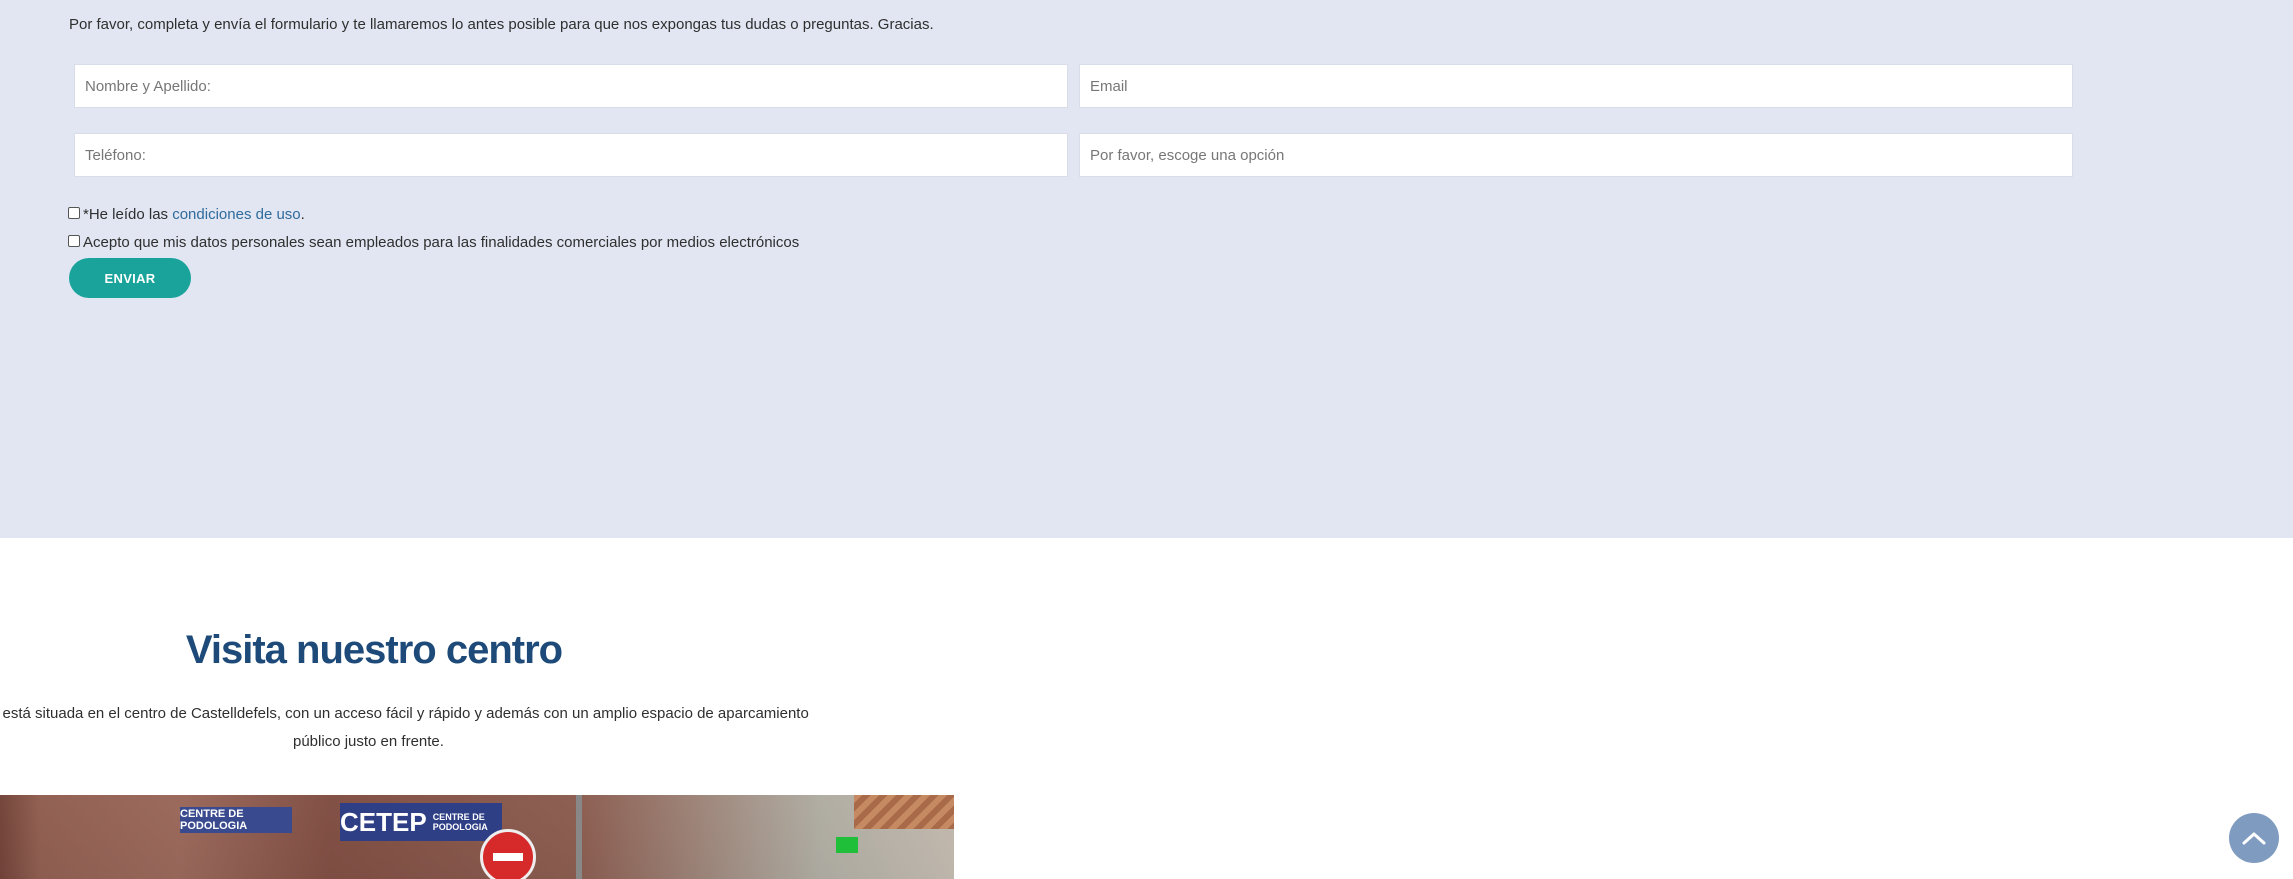 This screenshot has width=2293, height=879. Describe the element at coordinates (74, 212) in the screenshot. I see `terms-checkbox` at that location.